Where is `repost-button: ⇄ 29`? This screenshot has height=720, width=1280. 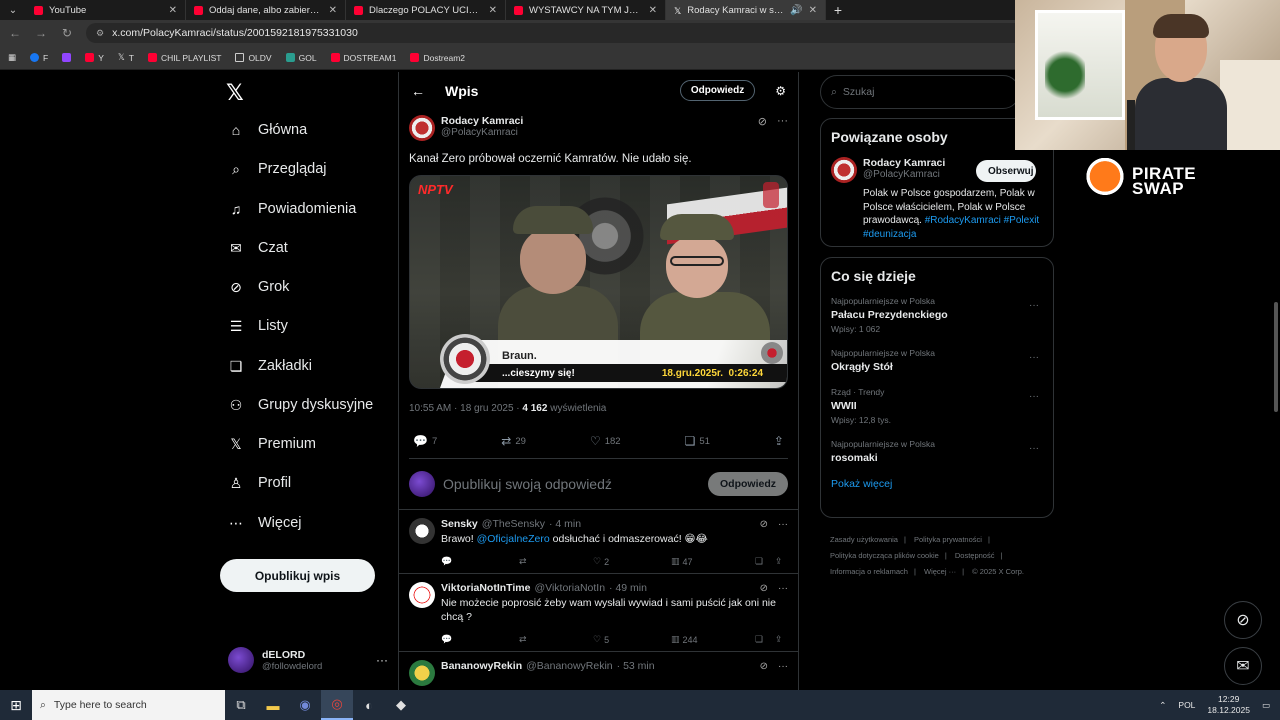
repost-button: ⇄ 29 is located at coordinates (513, 441).